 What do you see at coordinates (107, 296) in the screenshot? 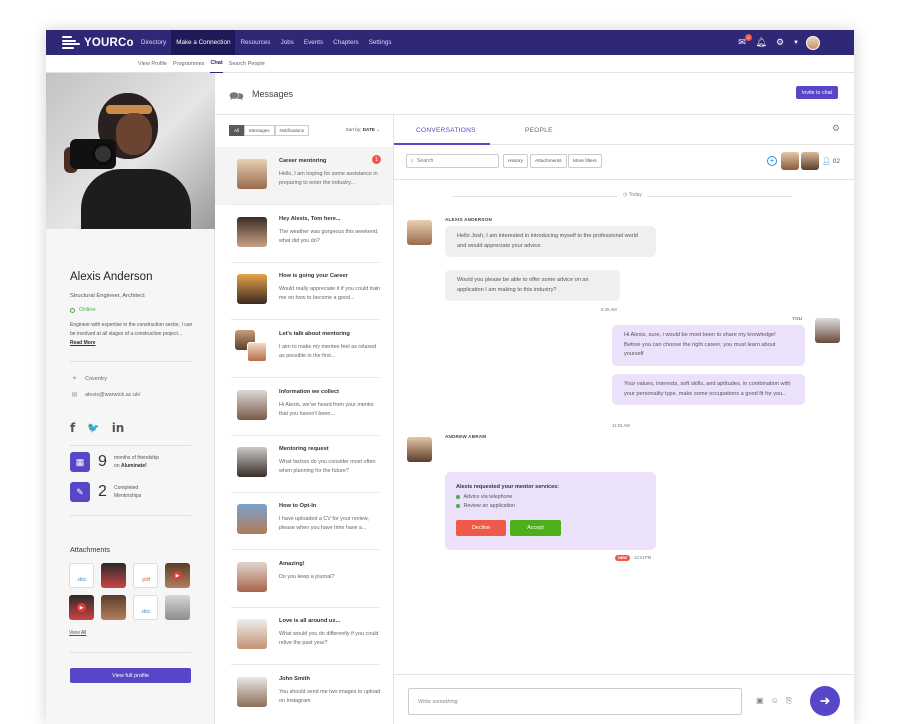
I see `profile-title: Structural Engineer, Architect` at bounding box center [107, 296].